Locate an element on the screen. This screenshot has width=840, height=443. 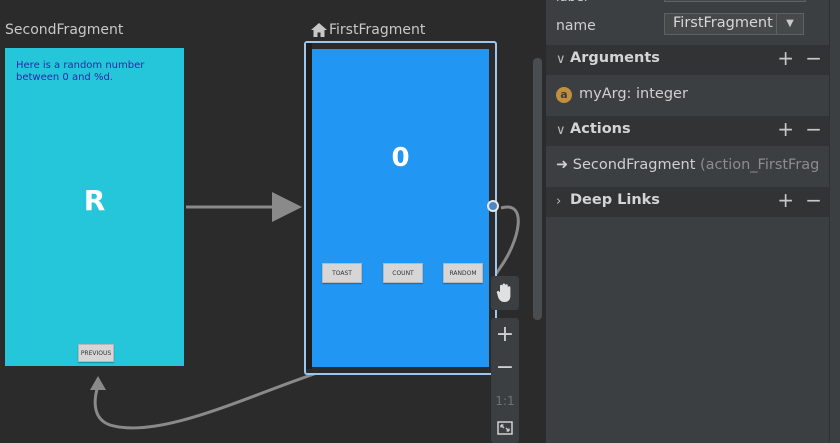
name-dropdown-value: FirstFragment is located at coordinates (723, 23).